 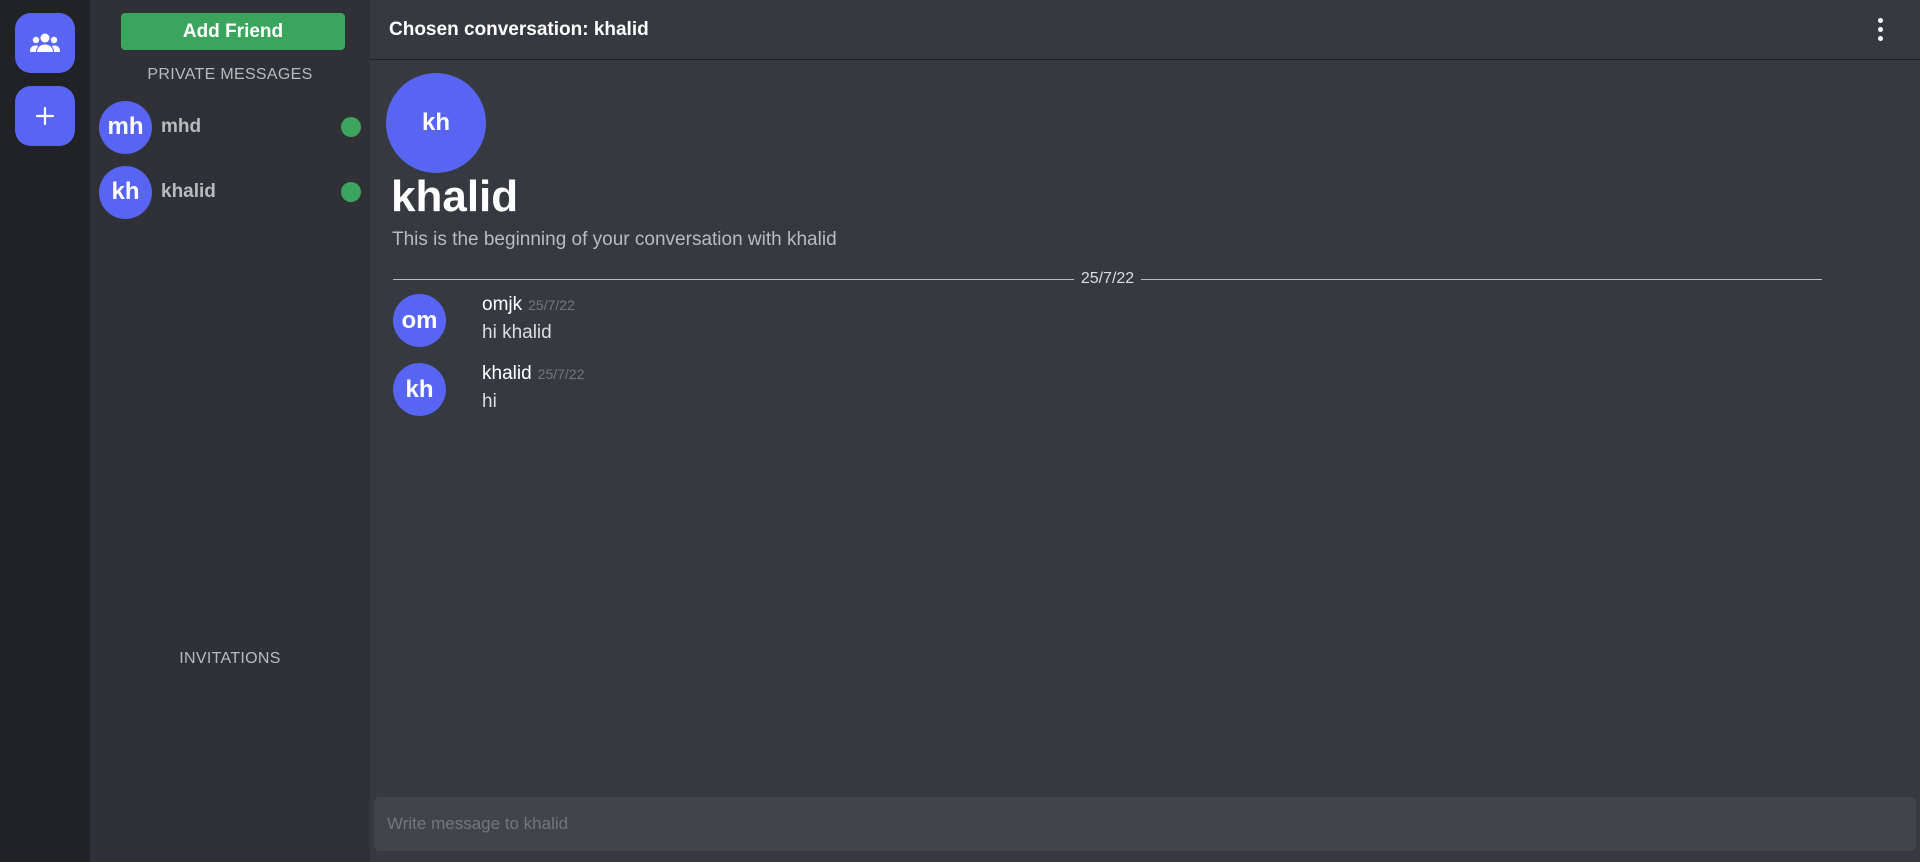 I want to click on message-body: khalid 25/7/22 hi, so click(x=533, y=389).